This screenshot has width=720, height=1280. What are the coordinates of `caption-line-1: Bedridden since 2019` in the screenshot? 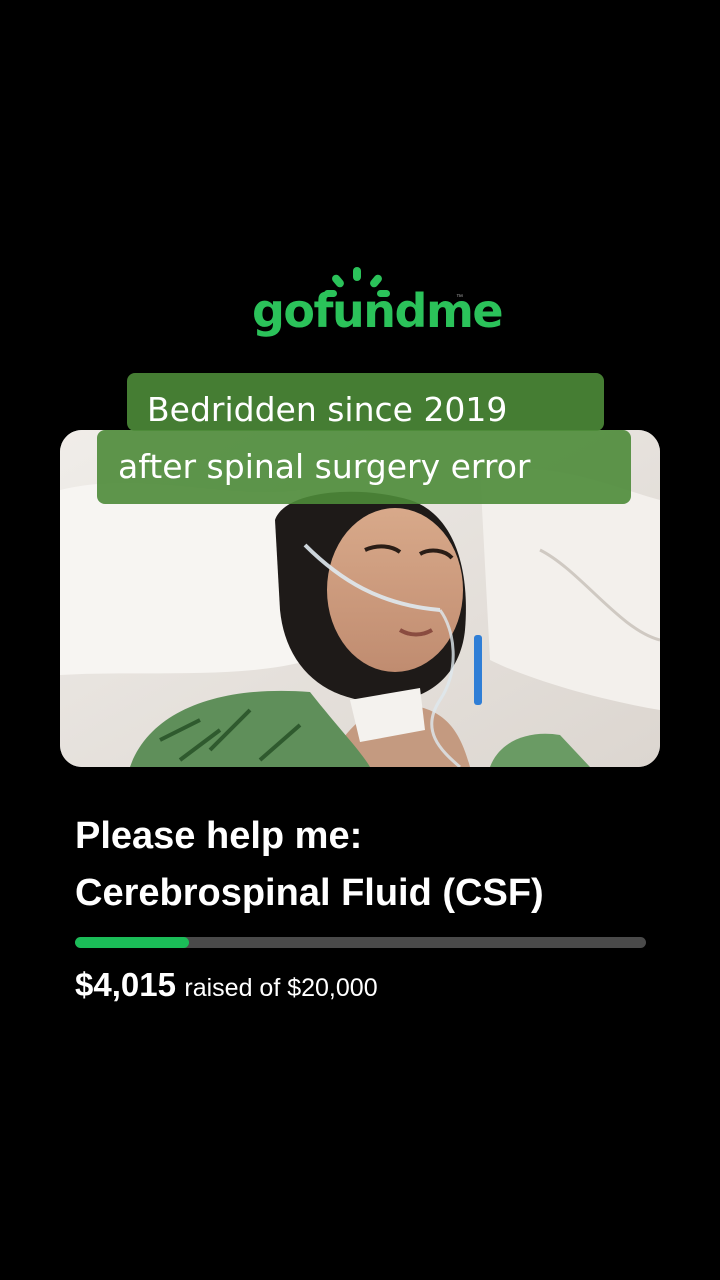 It's located at (365, 402).